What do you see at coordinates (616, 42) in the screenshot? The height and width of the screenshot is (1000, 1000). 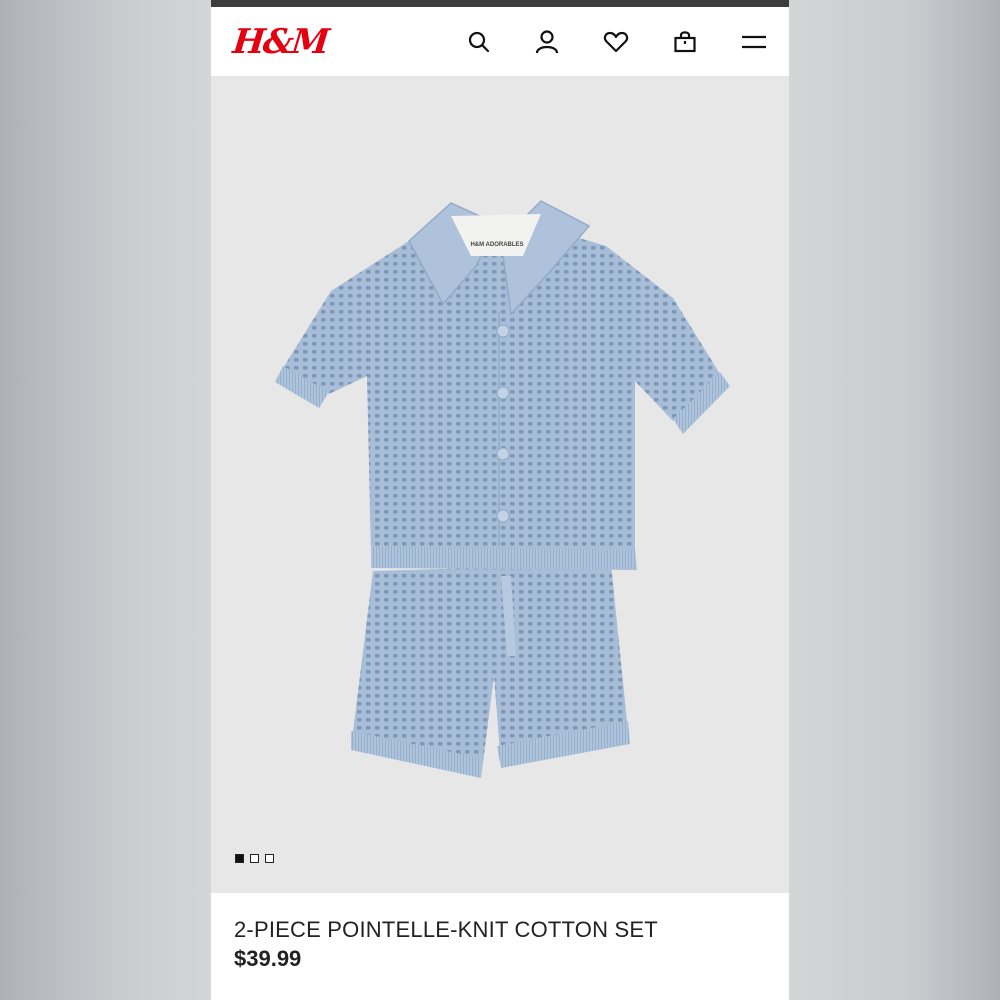 I see `favorites-icon` at bounding box center [616, 42].